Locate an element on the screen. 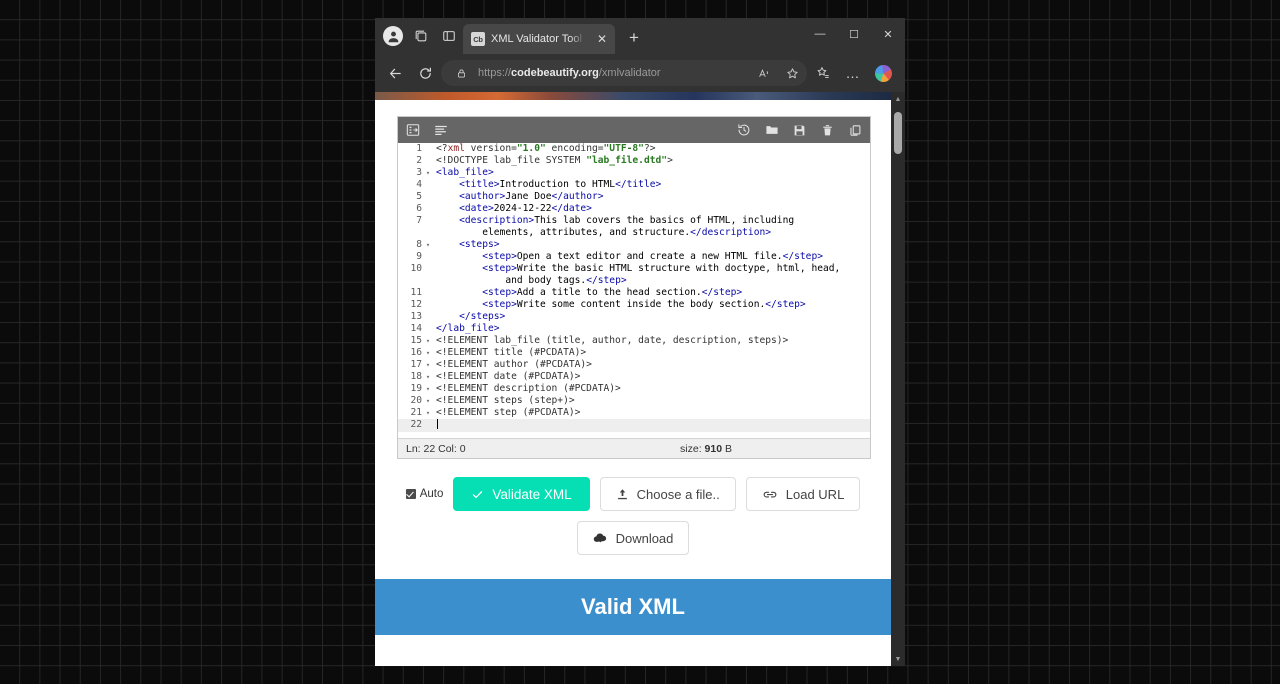  code-text: <date>2024-12-22</date> is located at coordinates (525, 208).